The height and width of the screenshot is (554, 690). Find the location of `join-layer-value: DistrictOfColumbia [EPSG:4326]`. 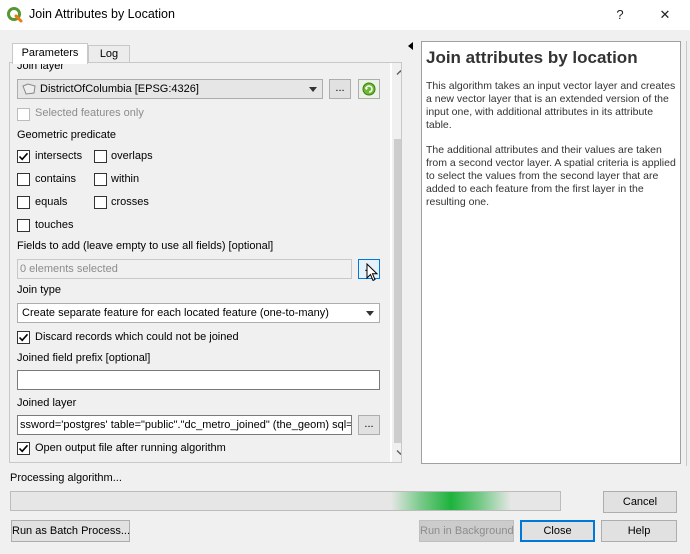

join-layer-value: DistrictOfColumbia [EPSG:4326] is located at coordinates (119, 89).